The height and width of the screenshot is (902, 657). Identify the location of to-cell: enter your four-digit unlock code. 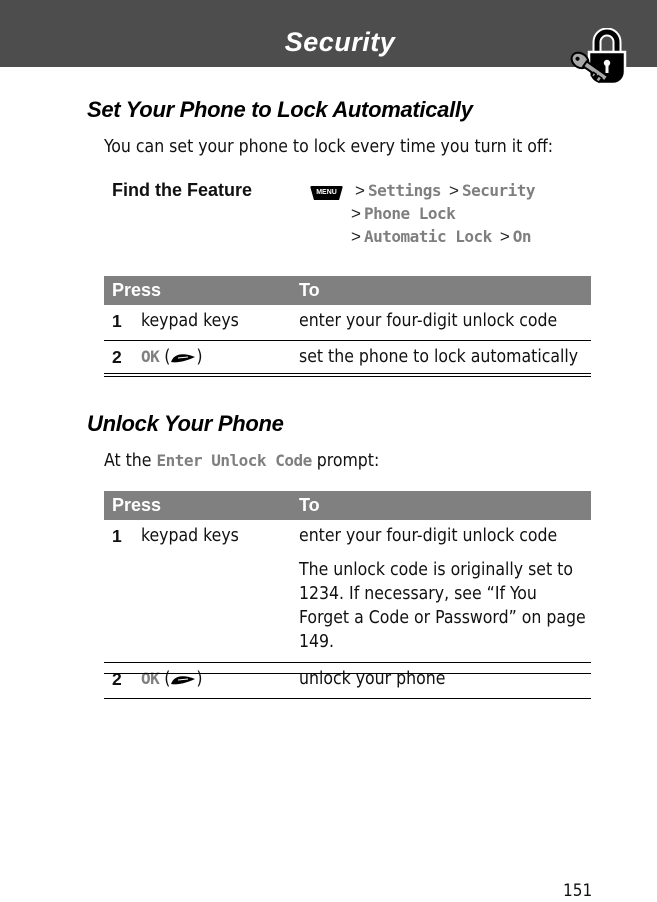
(445, 323).